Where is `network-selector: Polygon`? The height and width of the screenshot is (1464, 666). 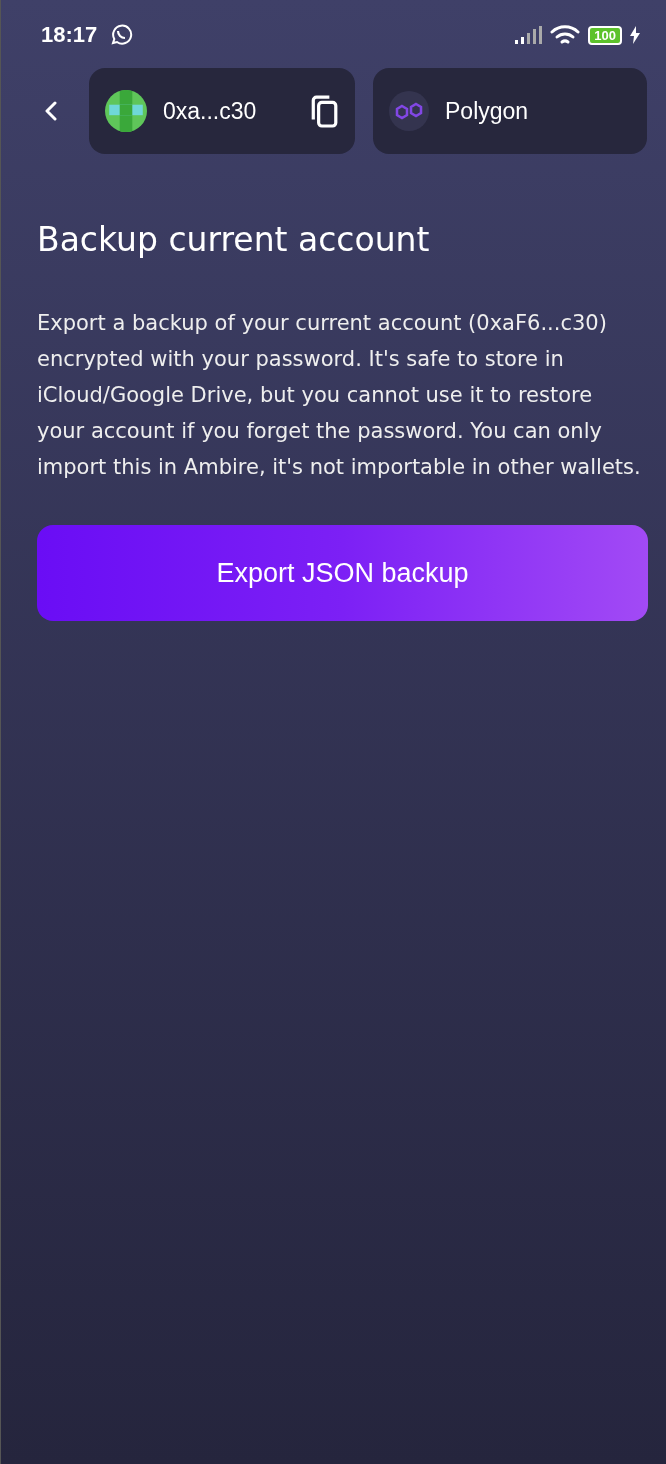
network-selector: Polygon is located at coordinates (510, 111).